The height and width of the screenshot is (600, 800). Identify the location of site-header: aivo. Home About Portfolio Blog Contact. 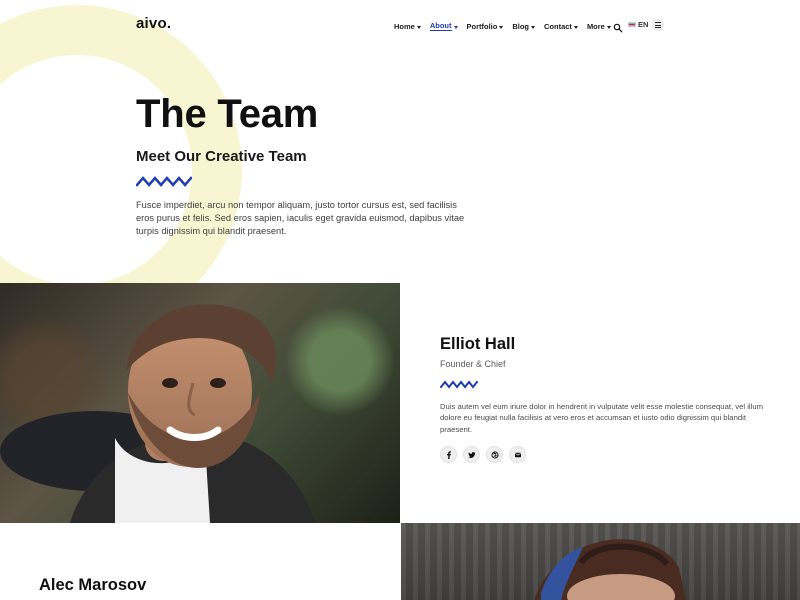
(400, 26).